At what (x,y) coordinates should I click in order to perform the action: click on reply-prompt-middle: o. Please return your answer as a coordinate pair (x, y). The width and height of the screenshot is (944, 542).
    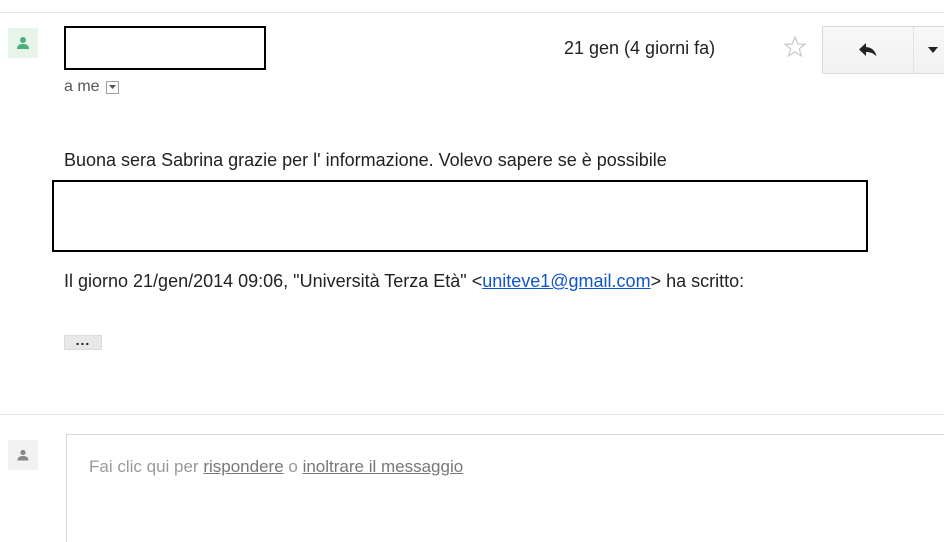
    Looking at the image, I should click on (293, 466).